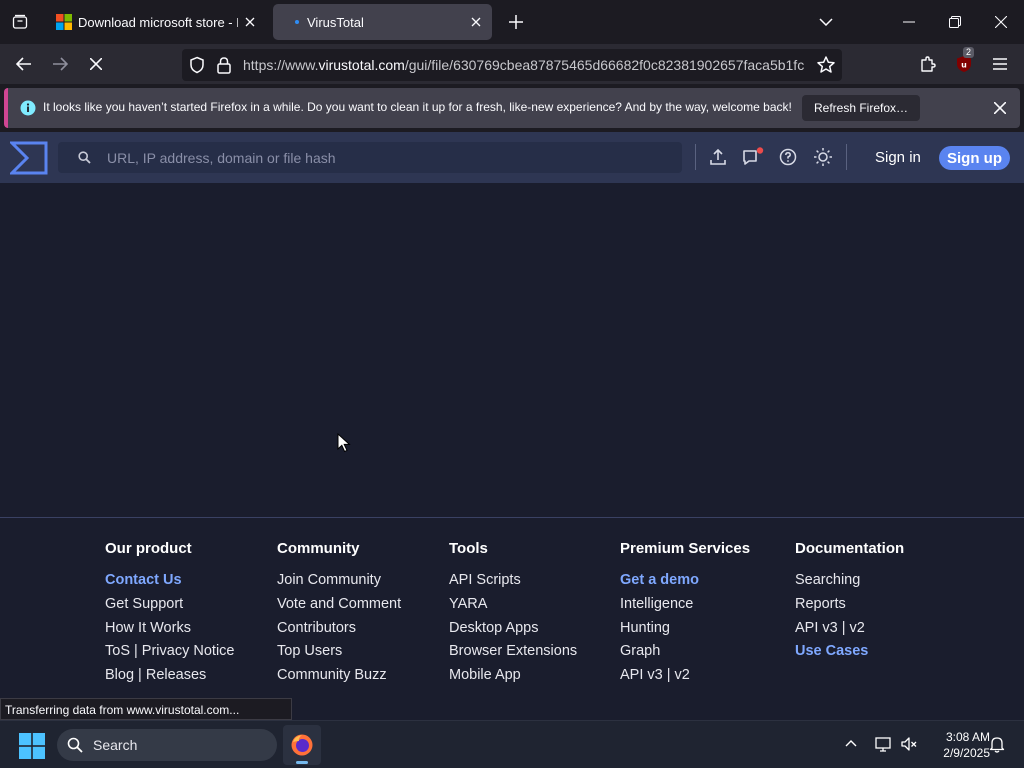 Image resolution: width=1024 pixels, height=768 pixels. I want to click on system-clock: 3:08 AM 2/9/2025, so click(957, 745).